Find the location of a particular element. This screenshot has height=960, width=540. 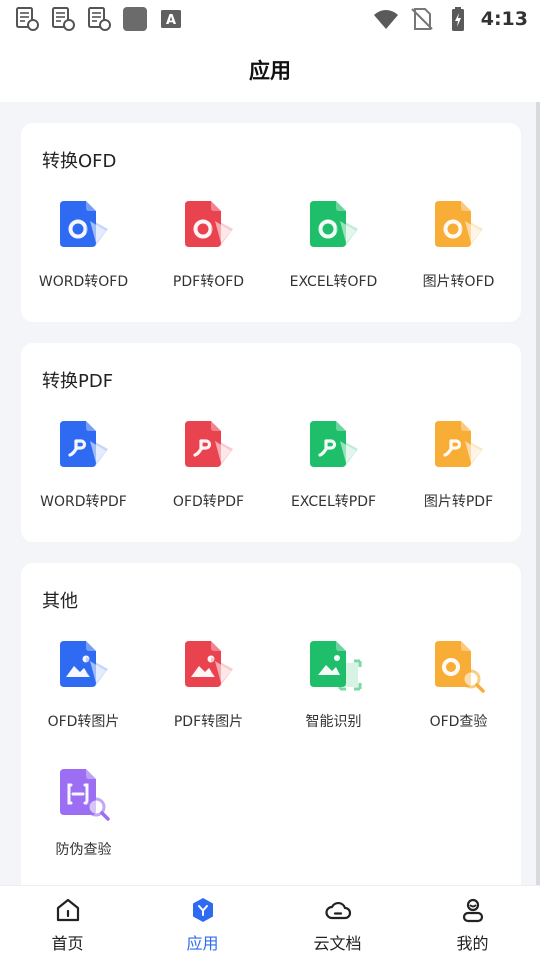

app-item: OFD转PDF is located at coordinates (208, 467).